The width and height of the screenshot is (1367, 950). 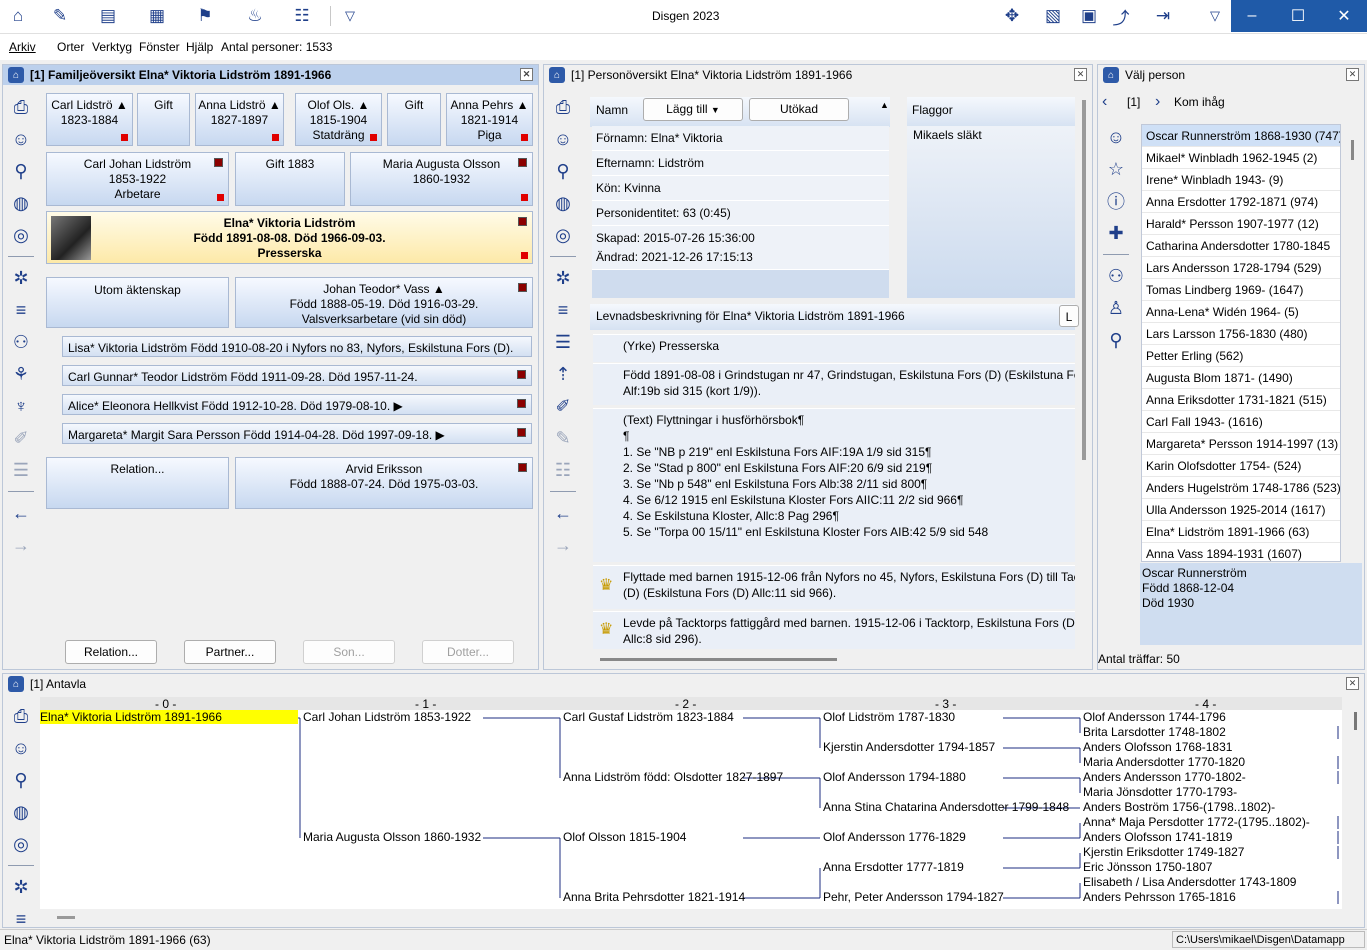 I want to click on edit-person-icon: ✎, so click(x=60, y=16).